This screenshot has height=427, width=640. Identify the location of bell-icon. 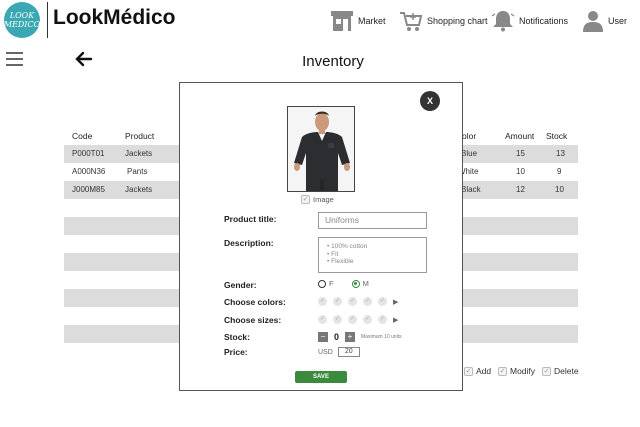
(503, 21).